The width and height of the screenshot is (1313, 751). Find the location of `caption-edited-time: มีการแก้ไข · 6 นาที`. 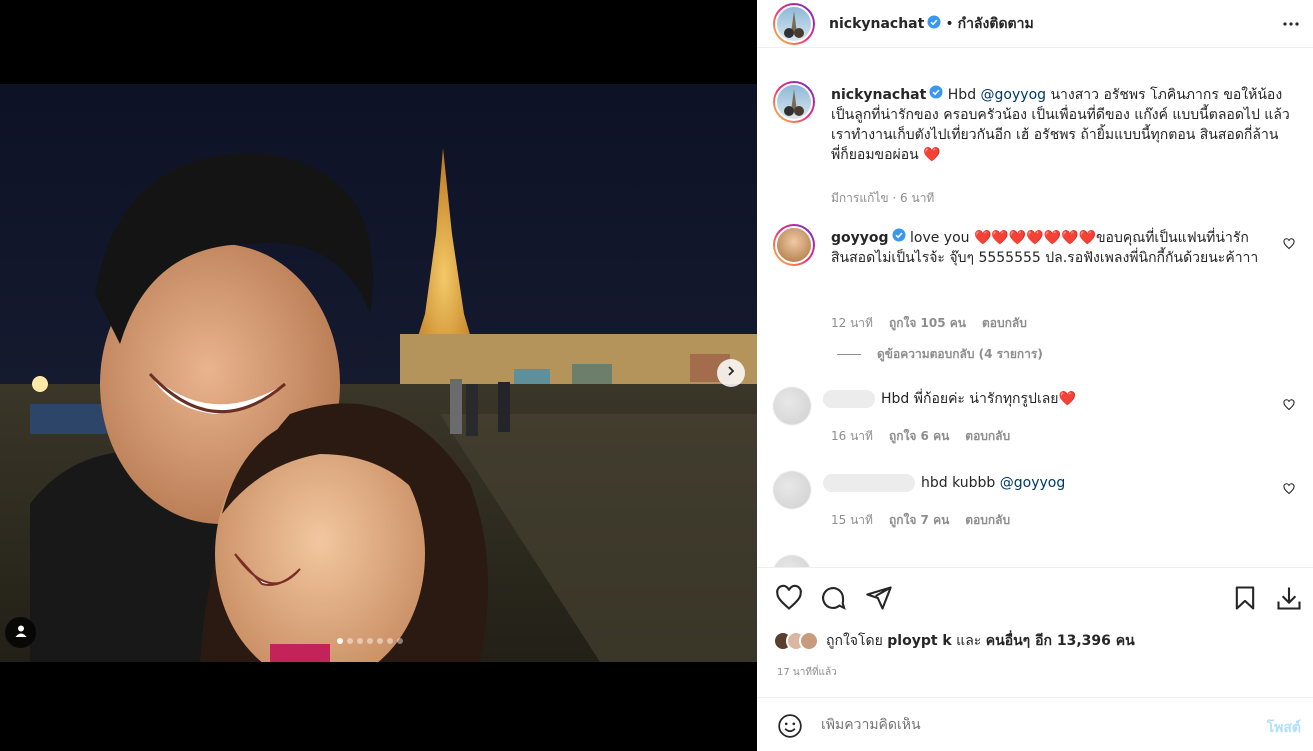

caption-edited-time: มีการแก้ไข · 6 นาที is located at coordinates (883, 198).